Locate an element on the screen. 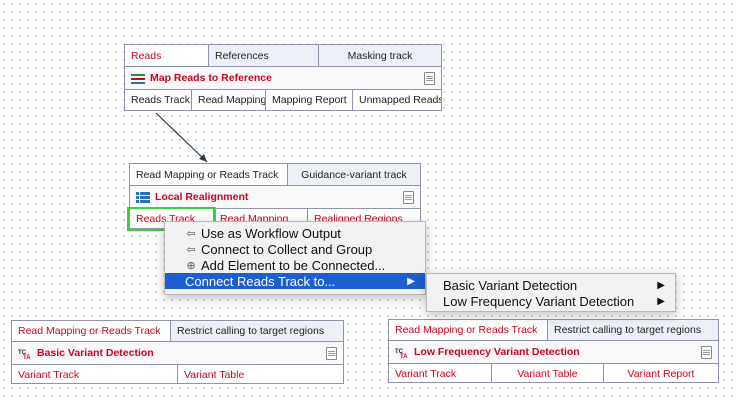 The image size is (739, 403). submenu-item-basic-variant: Basic Variant Detection ▶ is located at coordinates (551, 285).